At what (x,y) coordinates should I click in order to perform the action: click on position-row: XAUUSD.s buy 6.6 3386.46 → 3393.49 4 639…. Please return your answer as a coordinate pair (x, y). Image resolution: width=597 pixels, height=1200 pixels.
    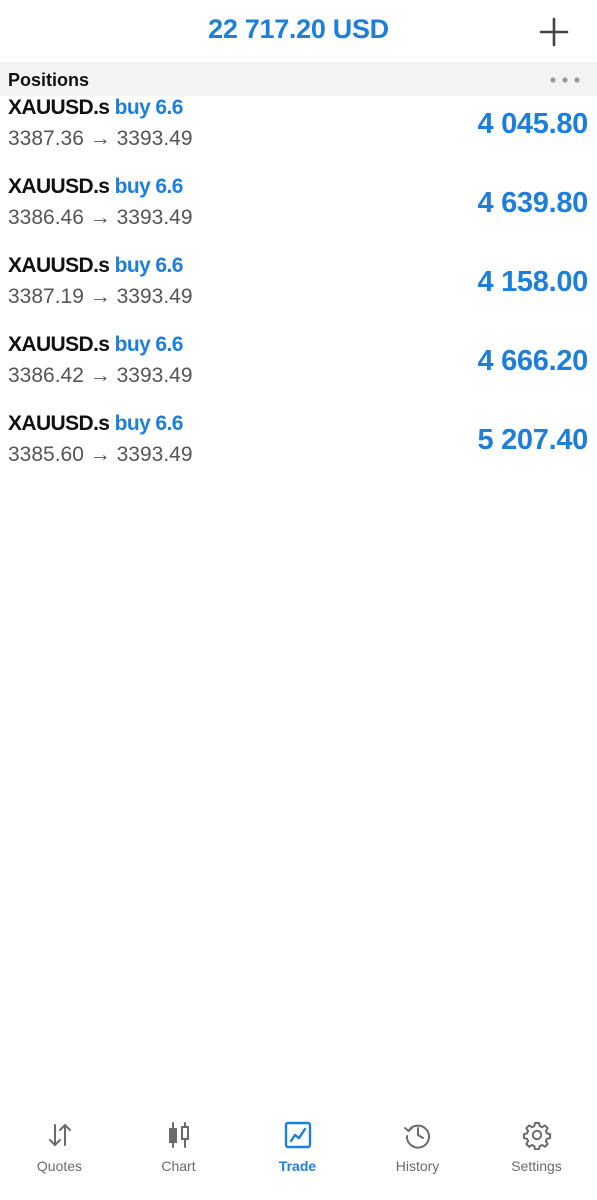
    Looking at the image, I should click on (298, 214).